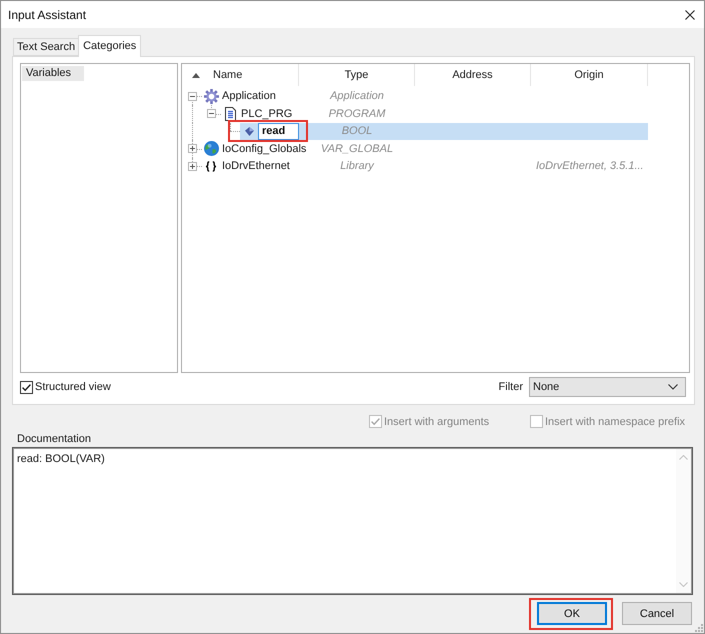  Describe the element at coordinates (240, 75) in the screenshot. I see `column-header: Name` at that location.